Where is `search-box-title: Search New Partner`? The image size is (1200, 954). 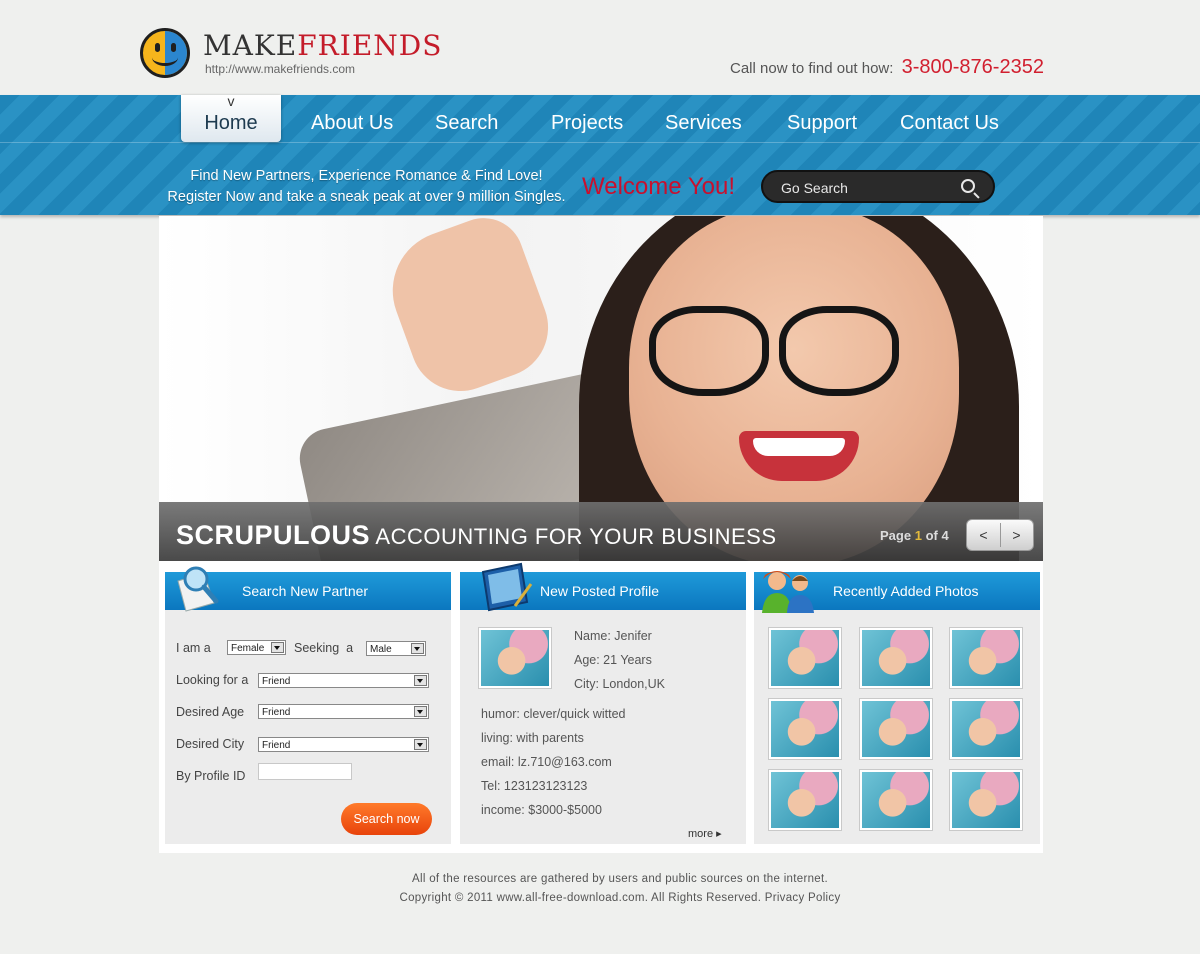 search-box-title: Search New Partner is located at coordinates (305, 591).